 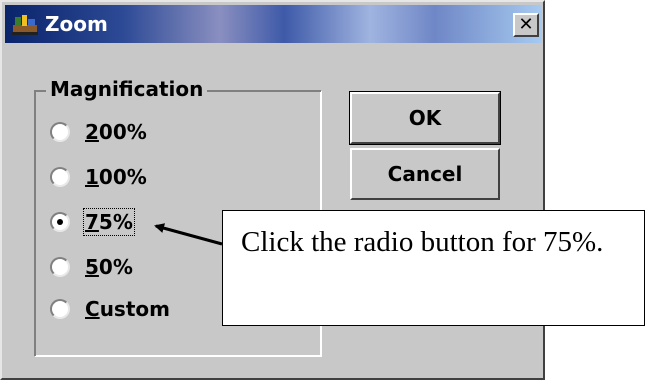 I want to click on callout-text: Click the radio button for 75%., so click(x=422, y=242).